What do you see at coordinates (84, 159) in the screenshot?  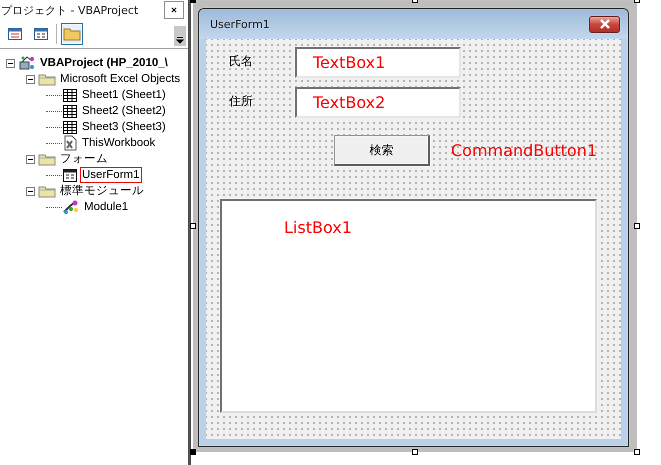 I see `tree-item: フォーム` at bounding box center [84, 159].